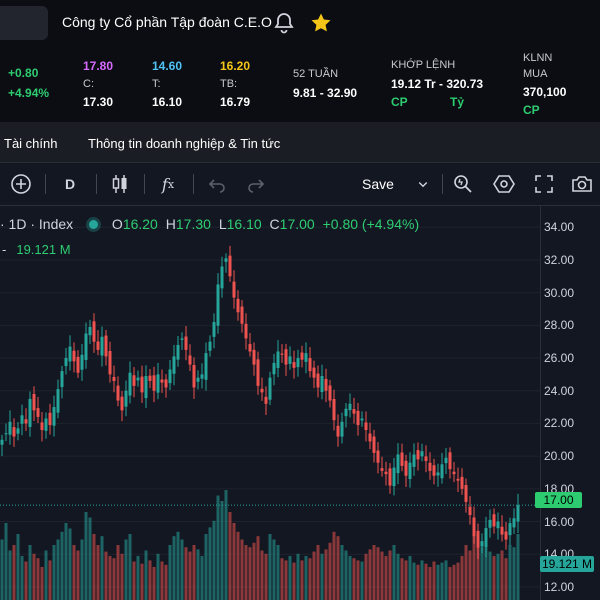 The image size is (600, 600). I want to click on chevron-down-icon, so click(423, 184).